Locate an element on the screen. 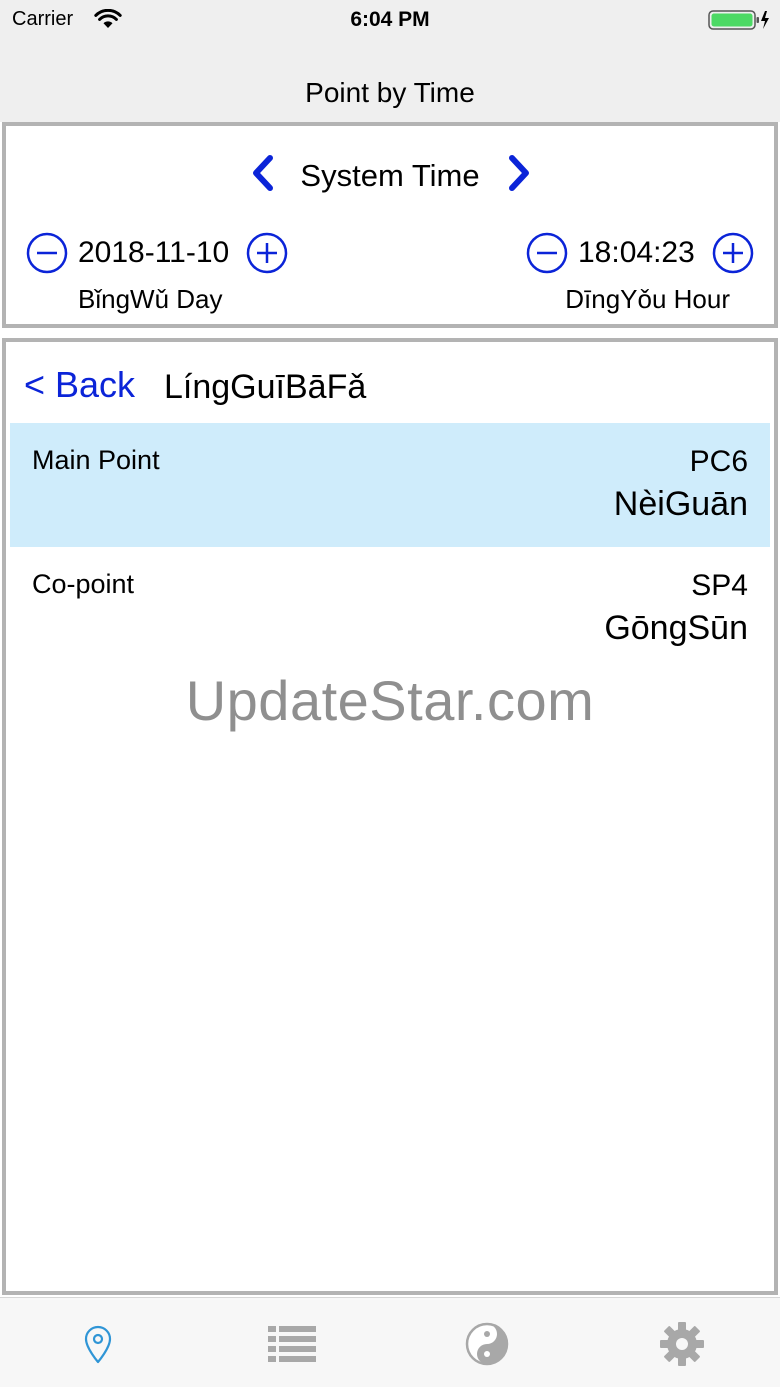 Image resolution: width=780 pixels, height=1387 pixels. navigation-bar: Point by Time is located at coordinates (390, 81).